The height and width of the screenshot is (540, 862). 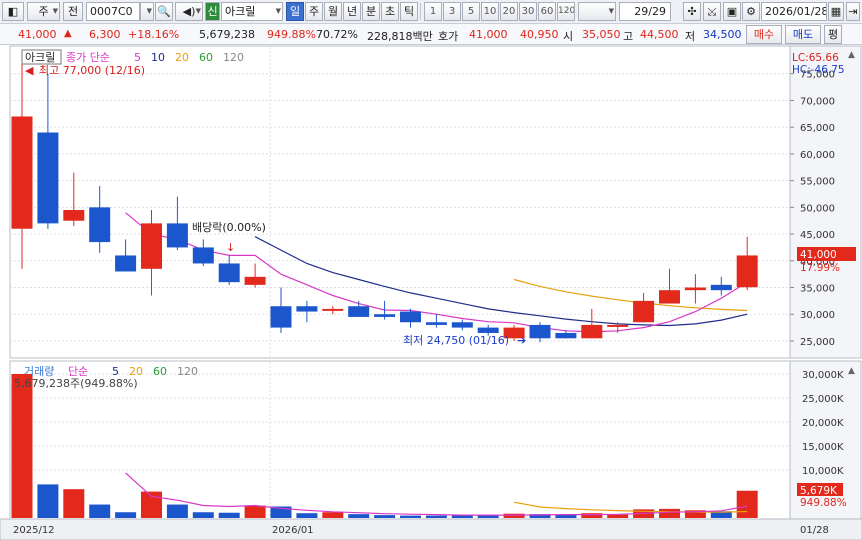 I want to click on volume-ma-legend-120: 120, so click(x=187, y=371).